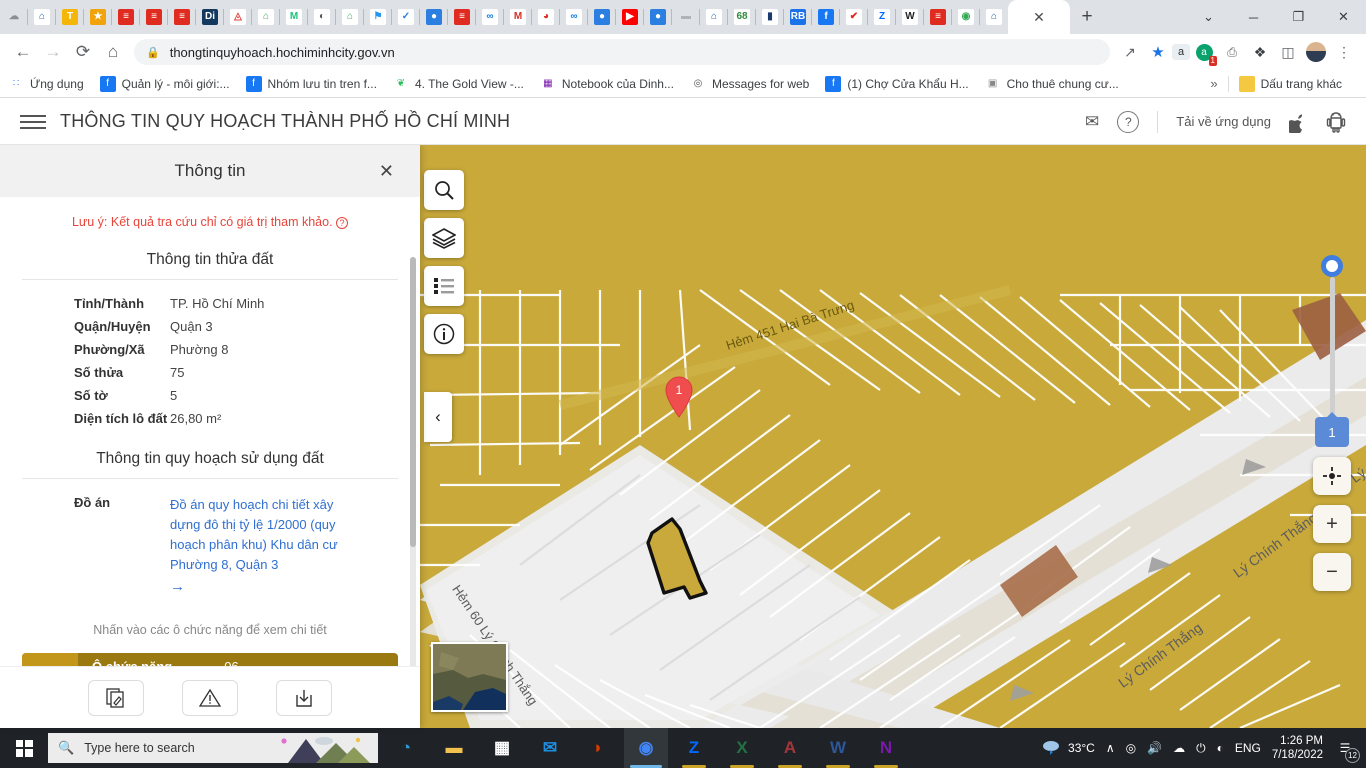 The height and width of the screenshot is (768, 1366). I want to click on help-icon: ?, so click(1128, 121).